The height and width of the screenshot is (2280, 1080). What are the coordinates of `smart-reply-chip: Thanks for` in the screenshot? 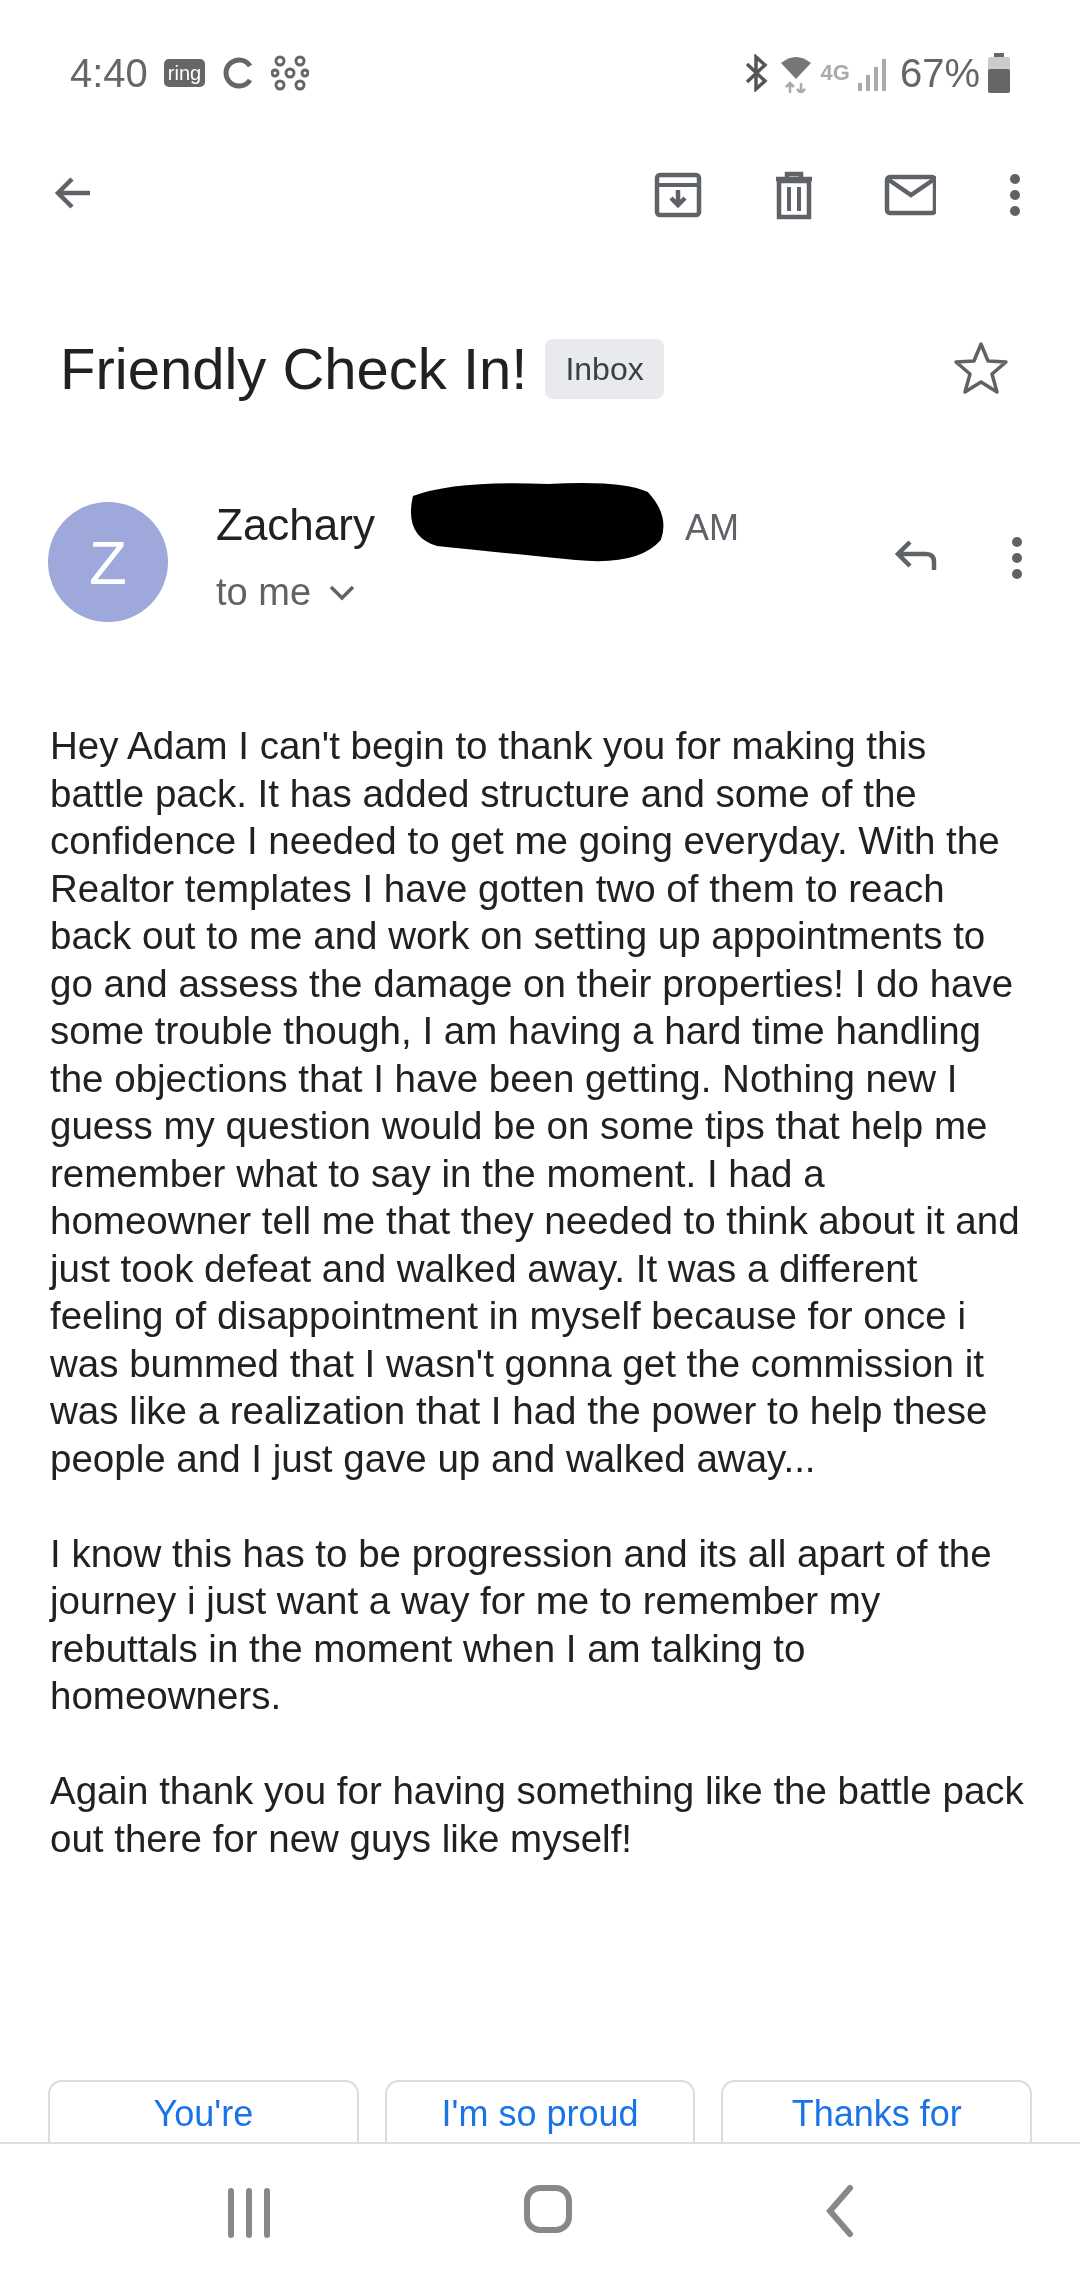 It's located at (876, 2111).